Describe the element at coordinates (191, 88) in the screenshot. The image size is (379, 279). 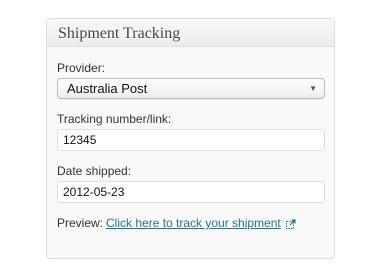
I see `provider-select: Australia Post ▼` at that location.